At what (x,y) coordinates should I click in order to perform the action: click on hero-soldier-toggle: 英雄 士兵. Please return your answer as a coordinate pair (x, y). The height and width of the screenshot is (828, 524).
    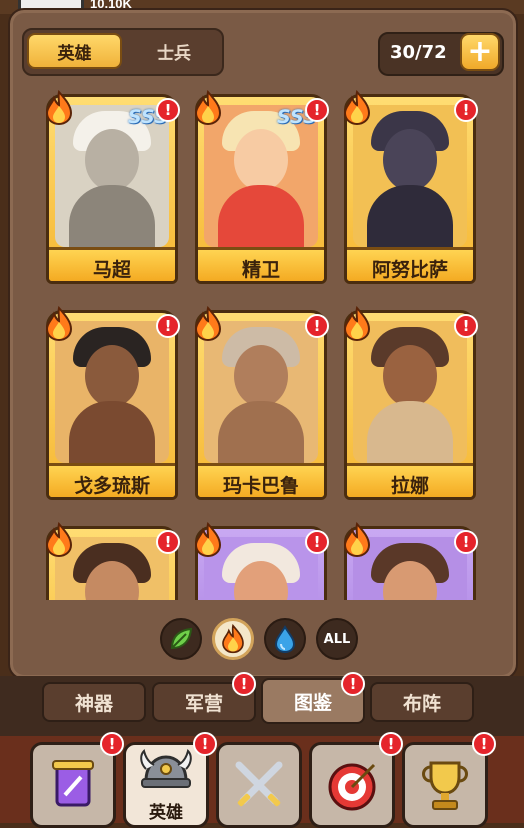
    Looking at the image, I should click on (123, 52).